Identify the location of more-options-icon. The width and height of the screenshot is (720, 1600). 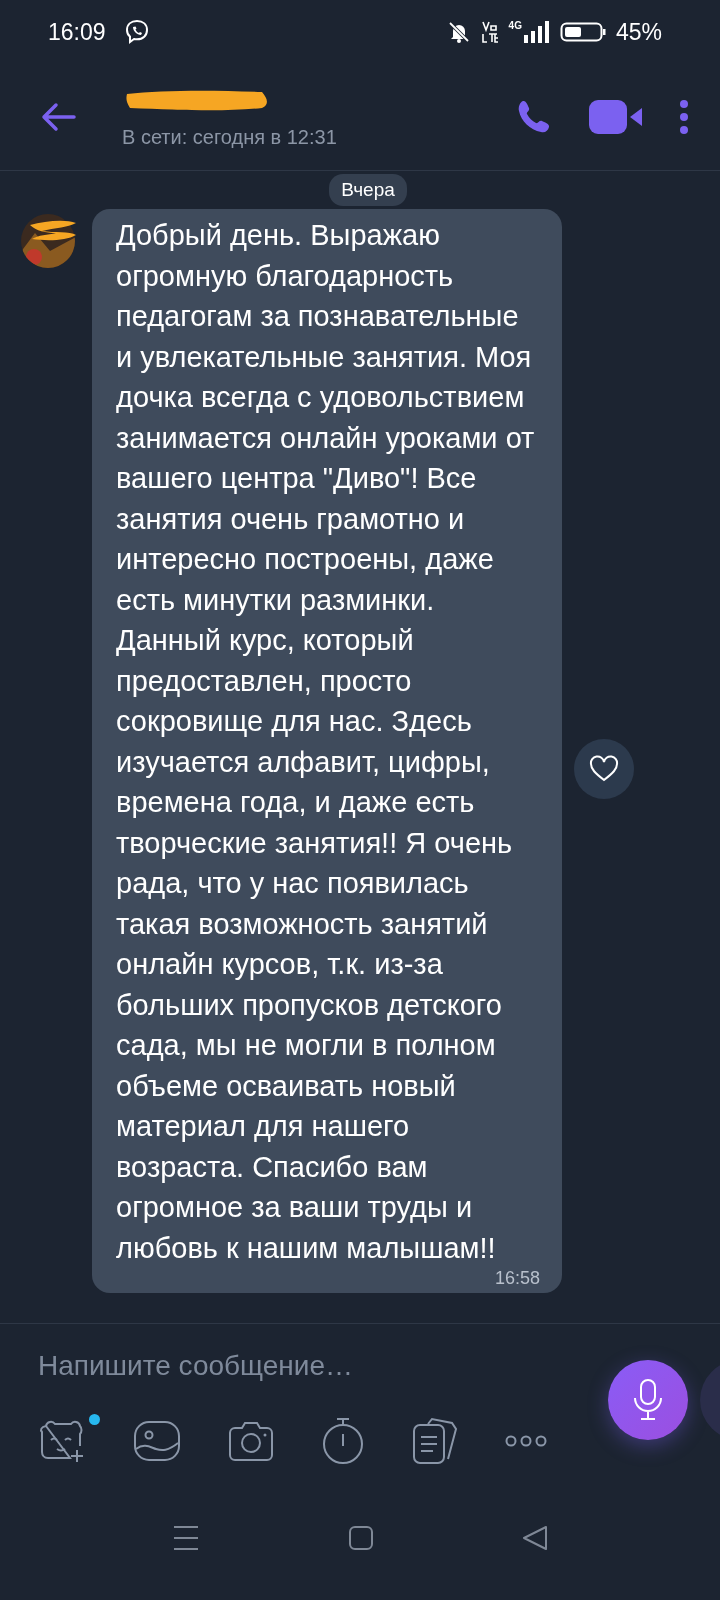
(684, 117).